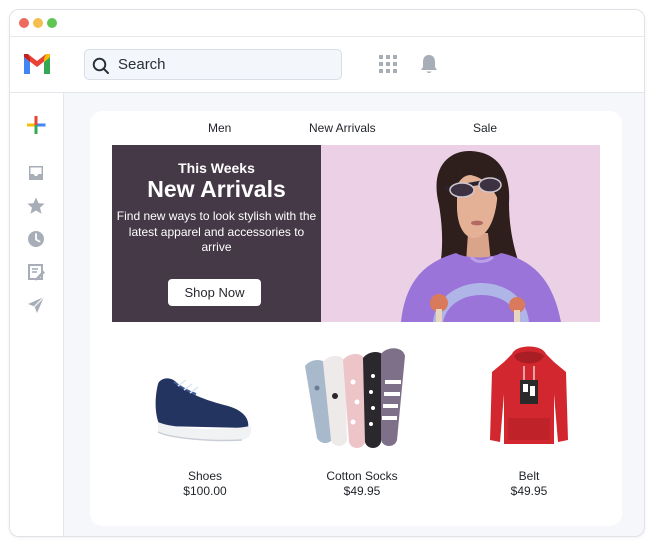  What do you see at coordinates (388, 64) in the screenshot?
I see `apps-grid-icon` at bounding box center [388, 64].